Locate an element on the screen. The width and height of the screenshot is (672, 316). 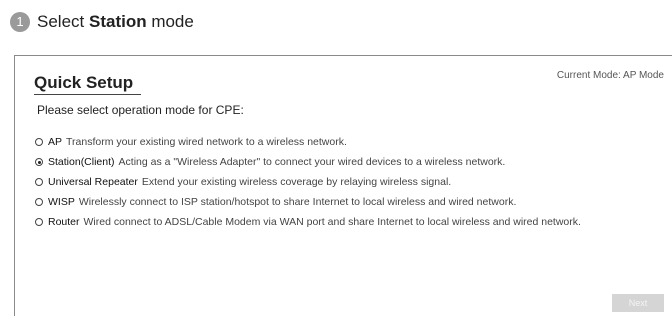
step-title: Select Station mode is located at coordinates (115, 22).